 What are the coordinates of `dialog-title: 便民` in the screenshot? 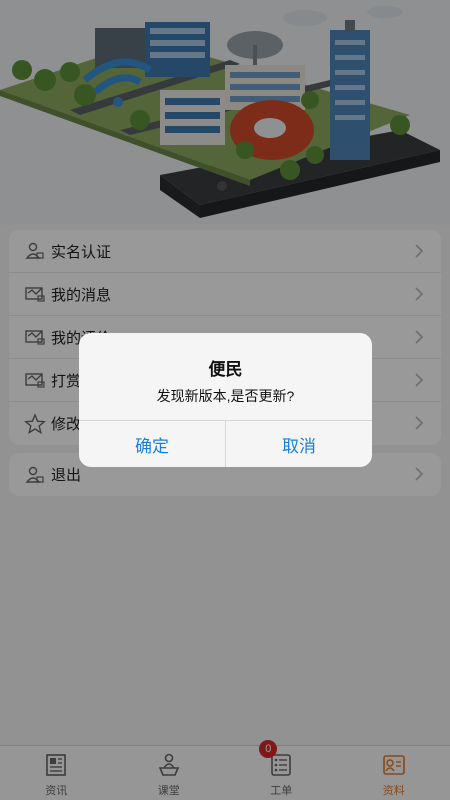 It's located at (225, 369).